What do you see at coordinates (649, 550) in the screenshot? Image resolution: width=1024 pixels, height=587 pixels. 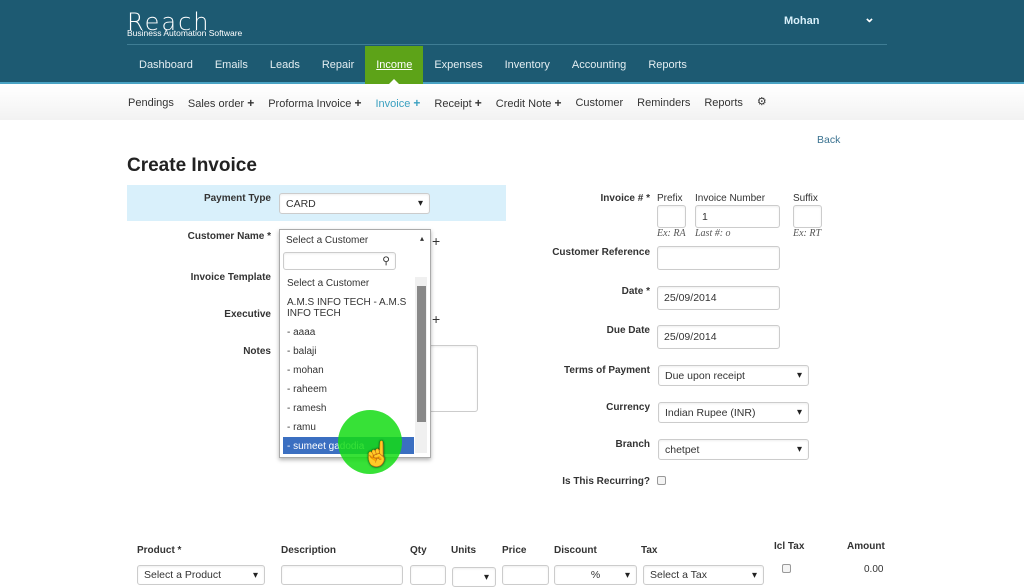 I see `col-tax: Tax` at bounding box center [649, 550].